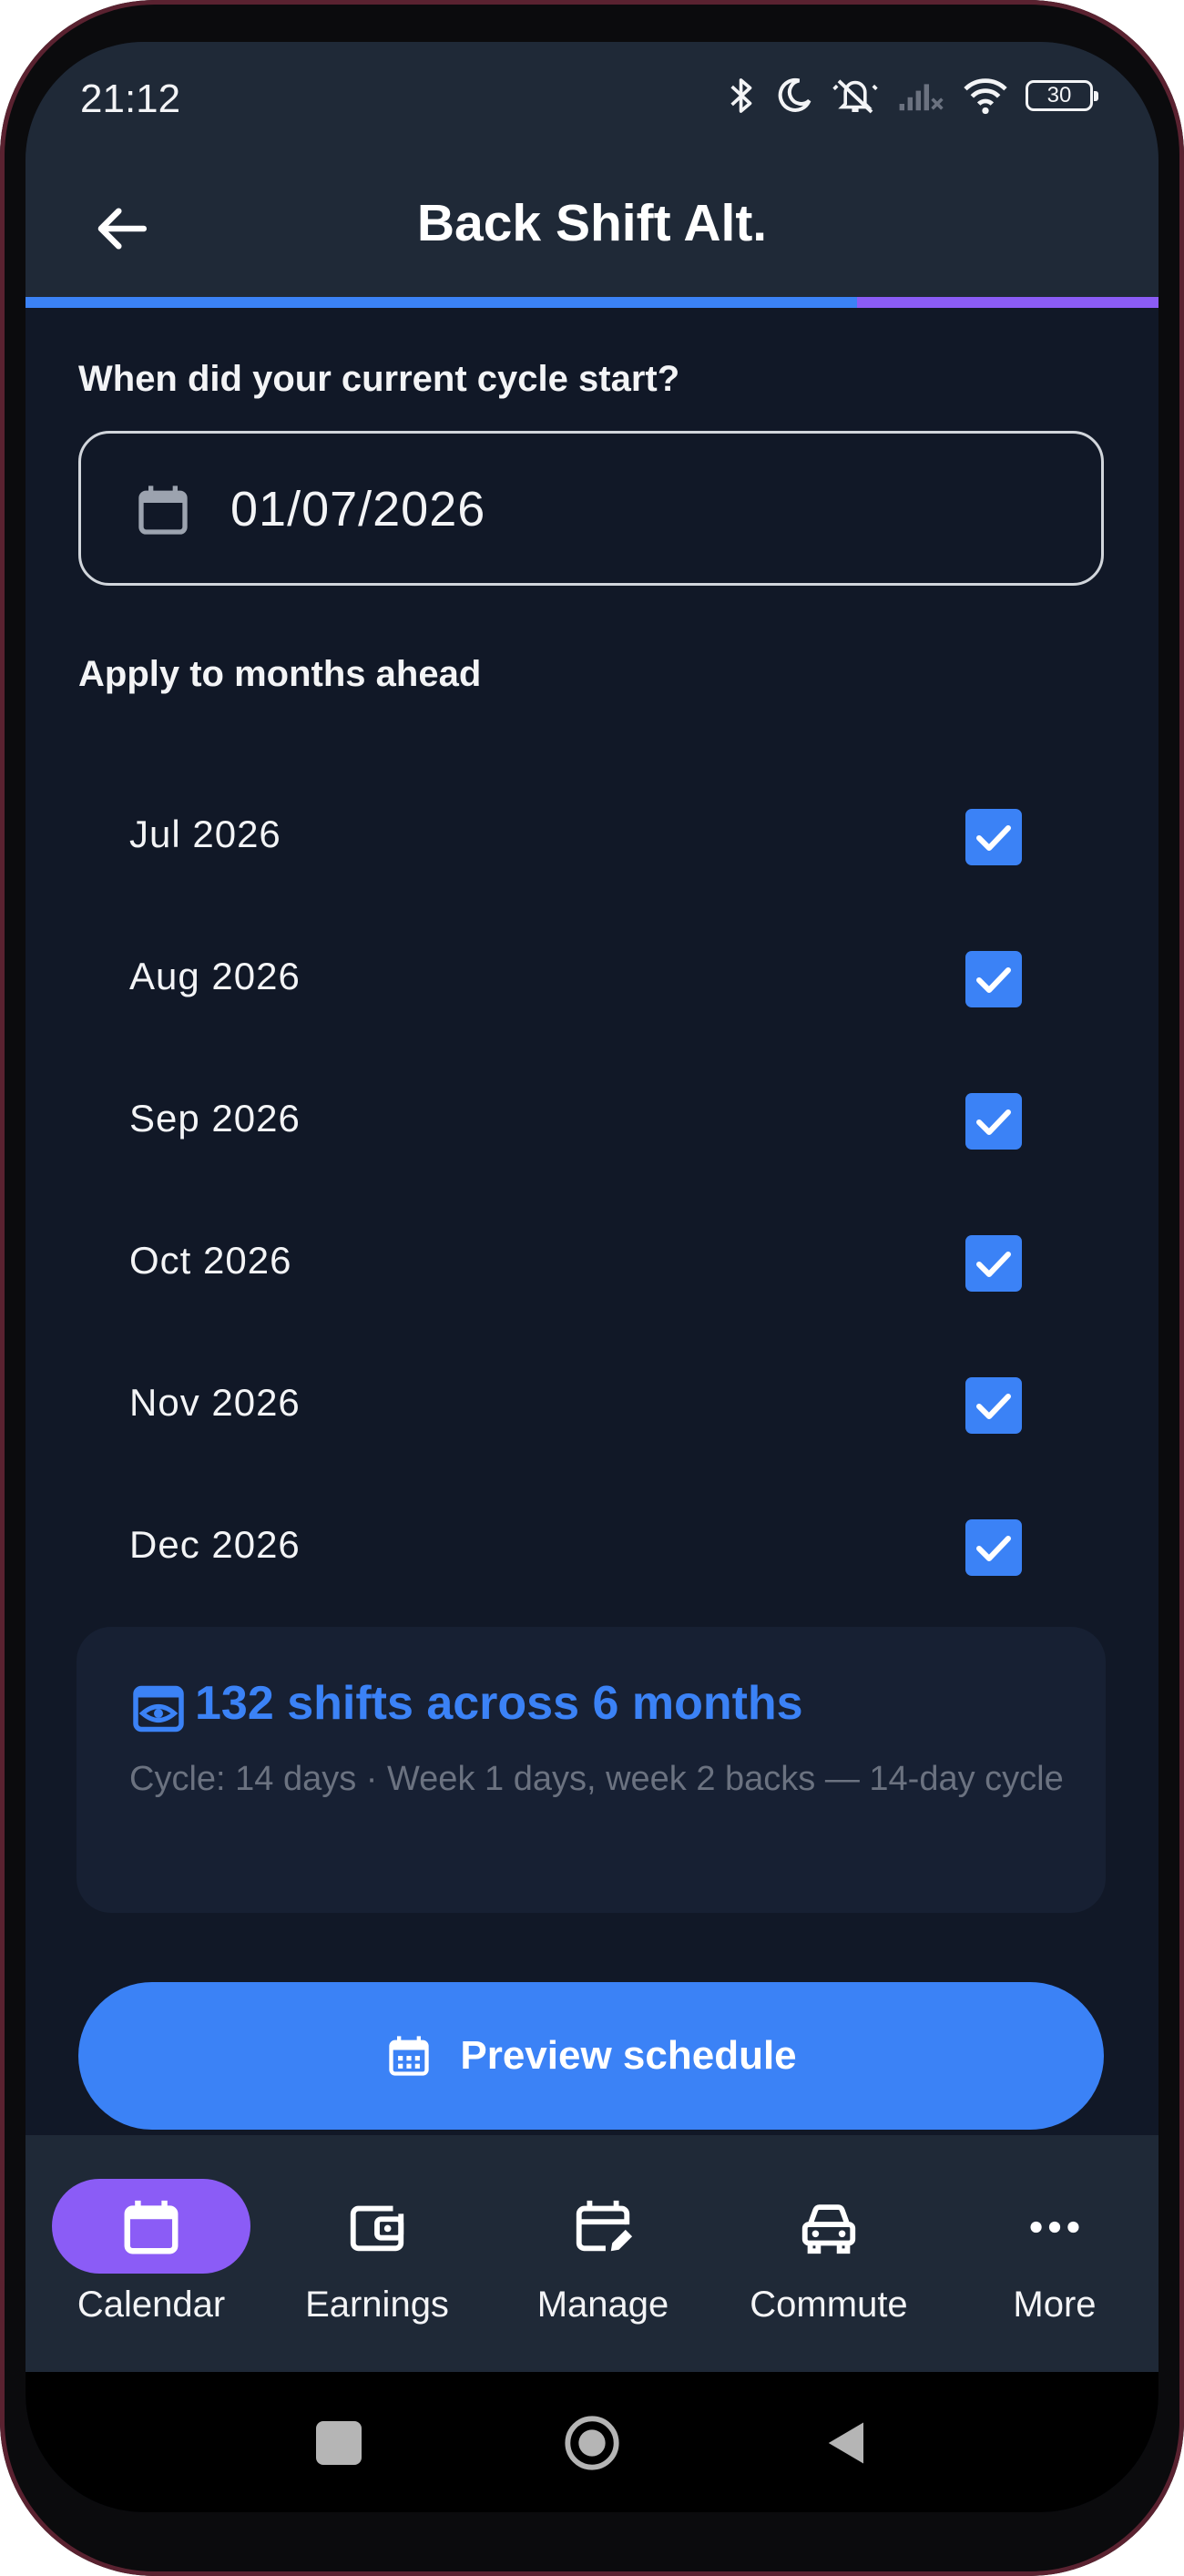 The width and height of the screenshot is (1184, 2576). What do you see at coordinates (592, 101) in the screenshot?
I see `status-bar: 21:12 30` at bounding box center [592, 101].